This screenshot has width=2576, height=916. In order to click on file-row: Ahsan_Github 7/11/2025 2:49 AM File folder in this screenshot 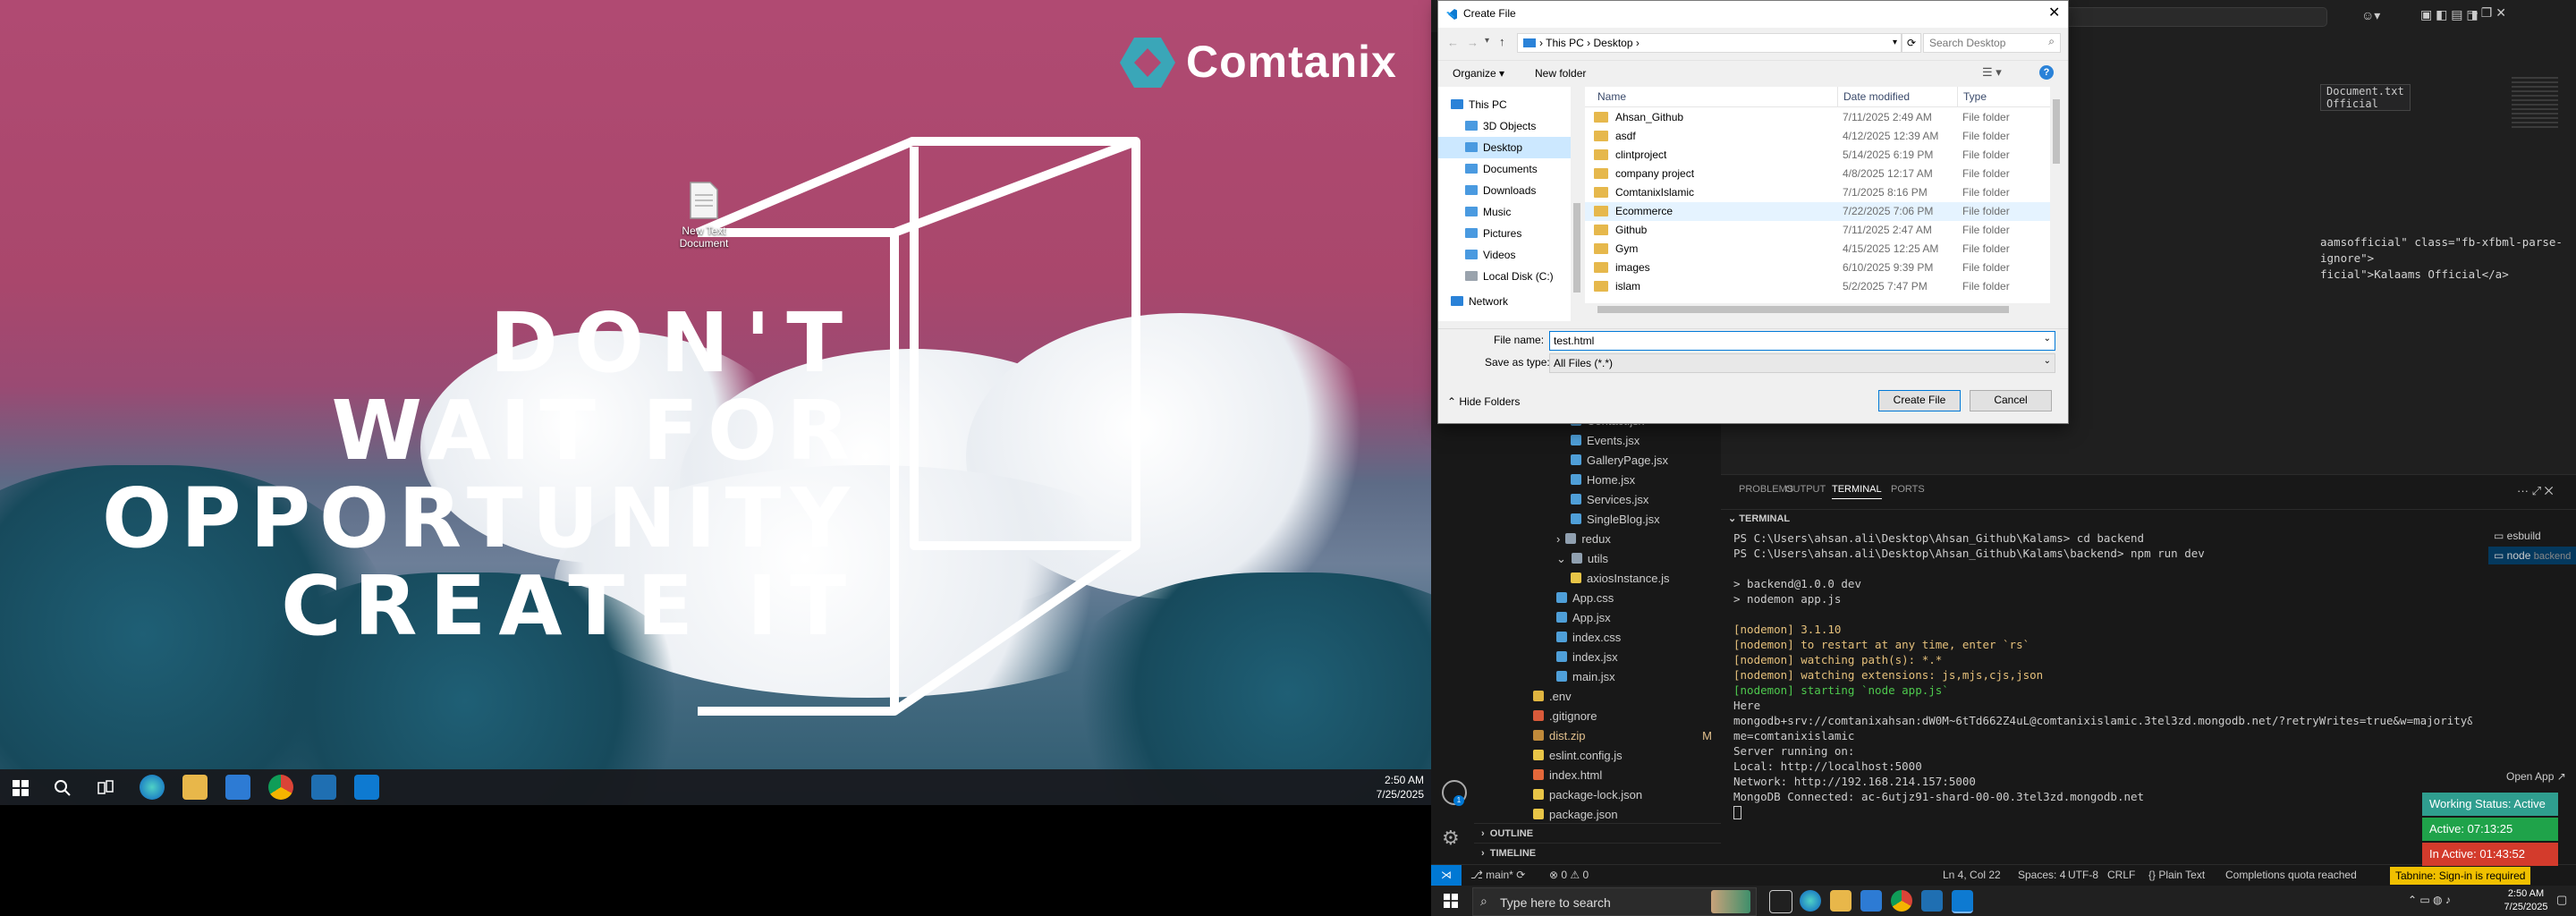, I will do `click(1817, 117)`.